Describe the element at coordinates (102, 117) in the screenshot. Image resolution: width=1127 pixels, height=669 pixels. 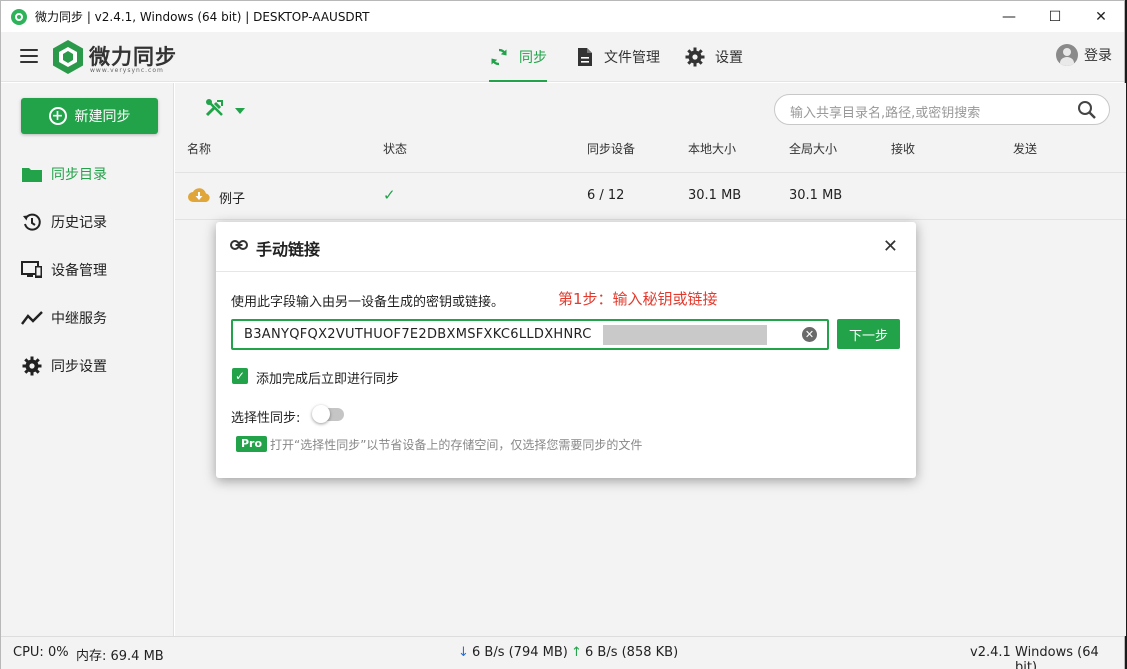
I see `new-sync-label: 新建同步` at that location.